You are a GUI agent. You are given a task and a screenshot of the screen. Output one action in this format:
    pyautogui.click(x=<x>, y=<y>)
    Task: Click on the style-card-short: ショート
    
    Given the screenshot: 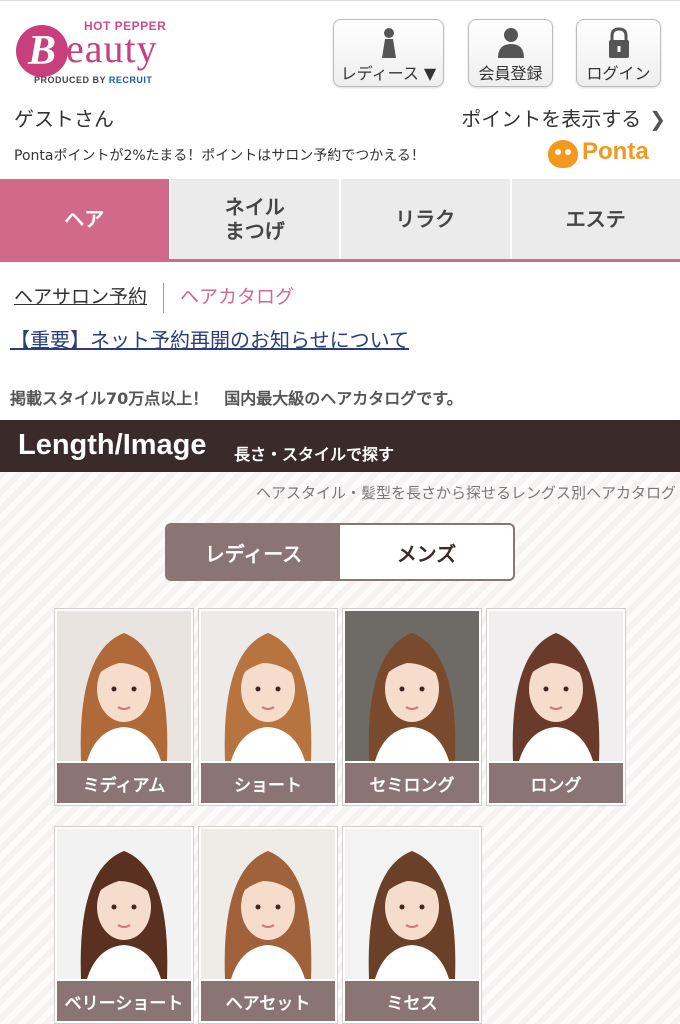 What is the action you would take?
    pyautogui.click(x=268, y=707)
    